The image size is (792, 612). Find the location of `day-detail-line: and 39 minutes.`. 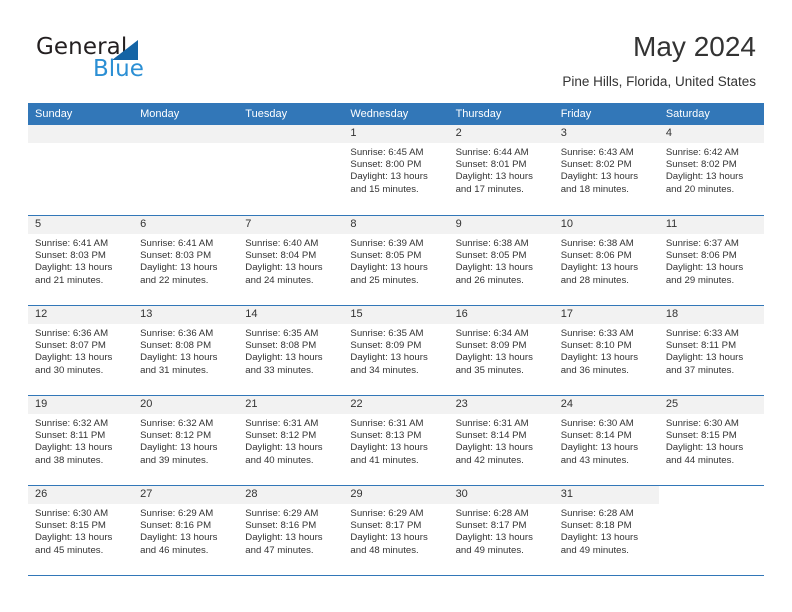

day-detail-line: and 39 minutes. is located at coordinates (174, 460).